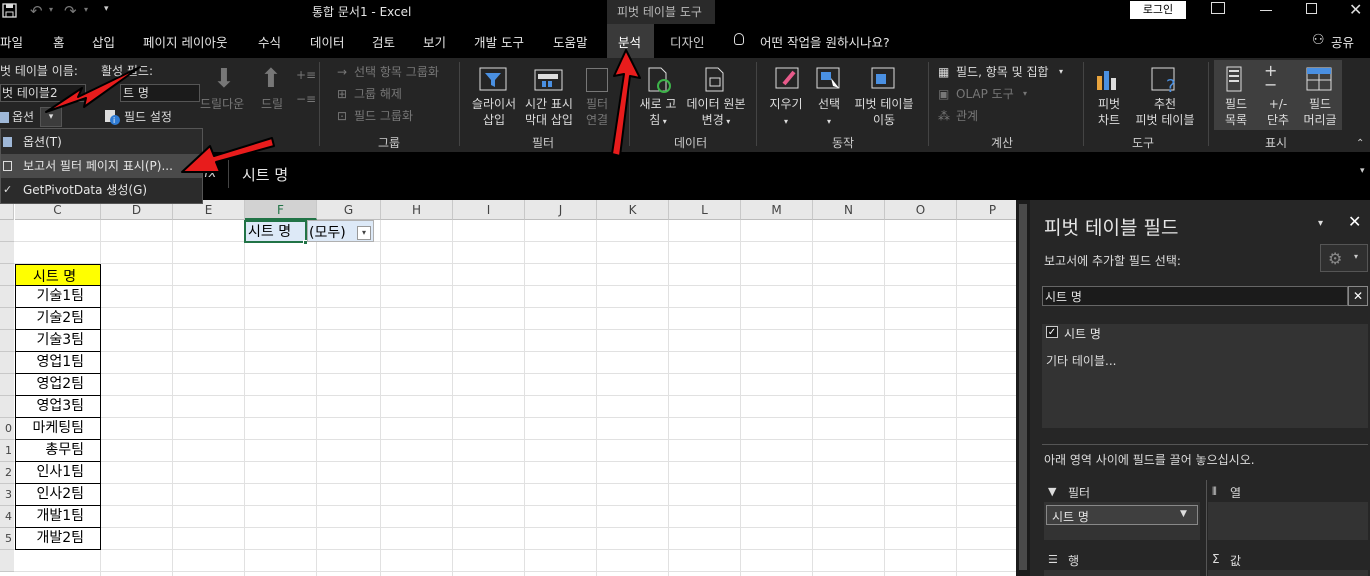 Image resolution: width=1370 pixels, height=576 pixels. Describe the element at coordinates (343, 111) in the screenshot. I see `annotation-arrows` at that location.